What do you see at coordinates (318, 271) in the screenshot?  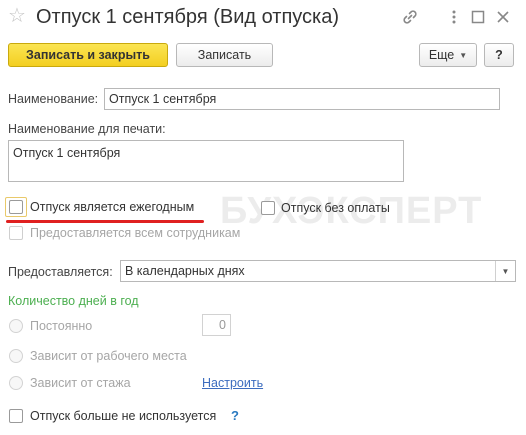 I see `provided-select: В календарных днях` at bounding box center [318, 271].